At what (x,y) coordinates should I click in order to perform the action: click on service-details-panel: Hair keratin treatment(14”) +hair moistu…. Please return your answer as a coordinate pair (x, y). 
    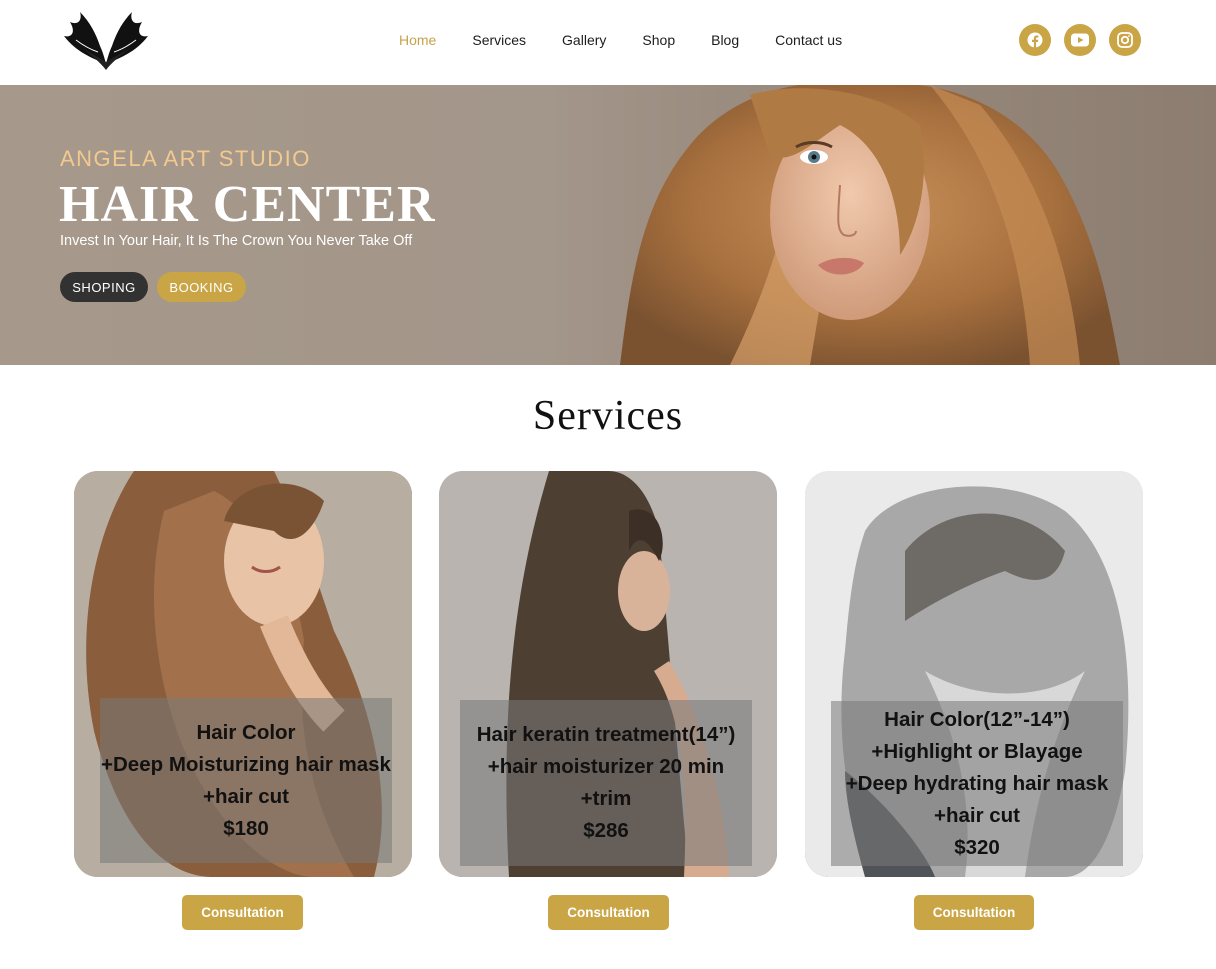
    Looking at the image, I should click on (606, 783).